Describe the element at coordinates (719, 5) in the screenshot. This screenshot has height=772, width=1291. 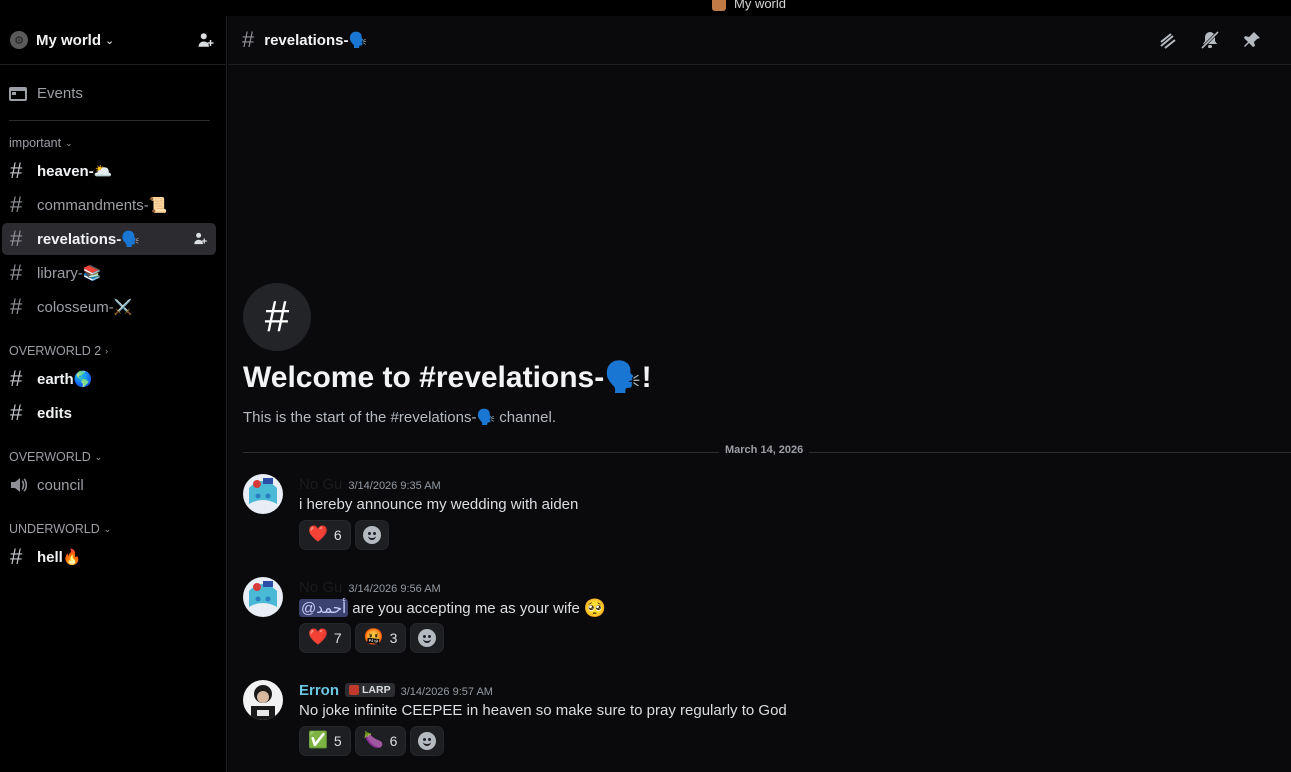
I see `server-avatar-icon` at that location.